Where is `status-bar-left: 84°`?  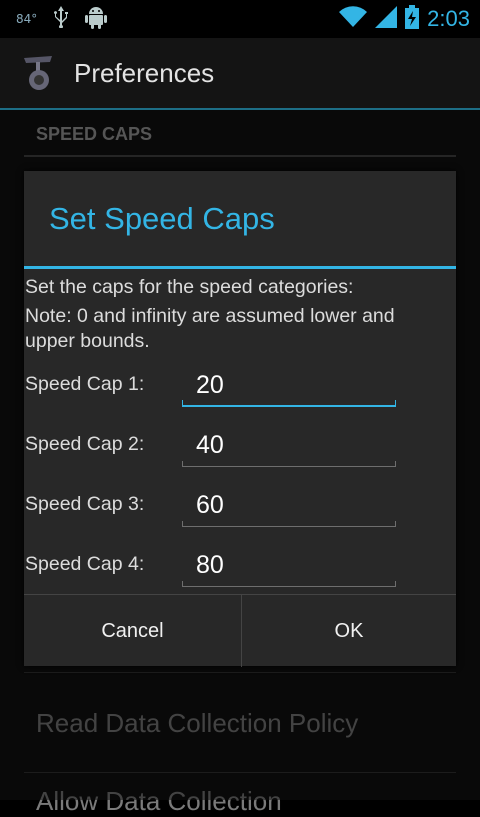 status-bar-left: 84° is located at coordinates (62, 19).